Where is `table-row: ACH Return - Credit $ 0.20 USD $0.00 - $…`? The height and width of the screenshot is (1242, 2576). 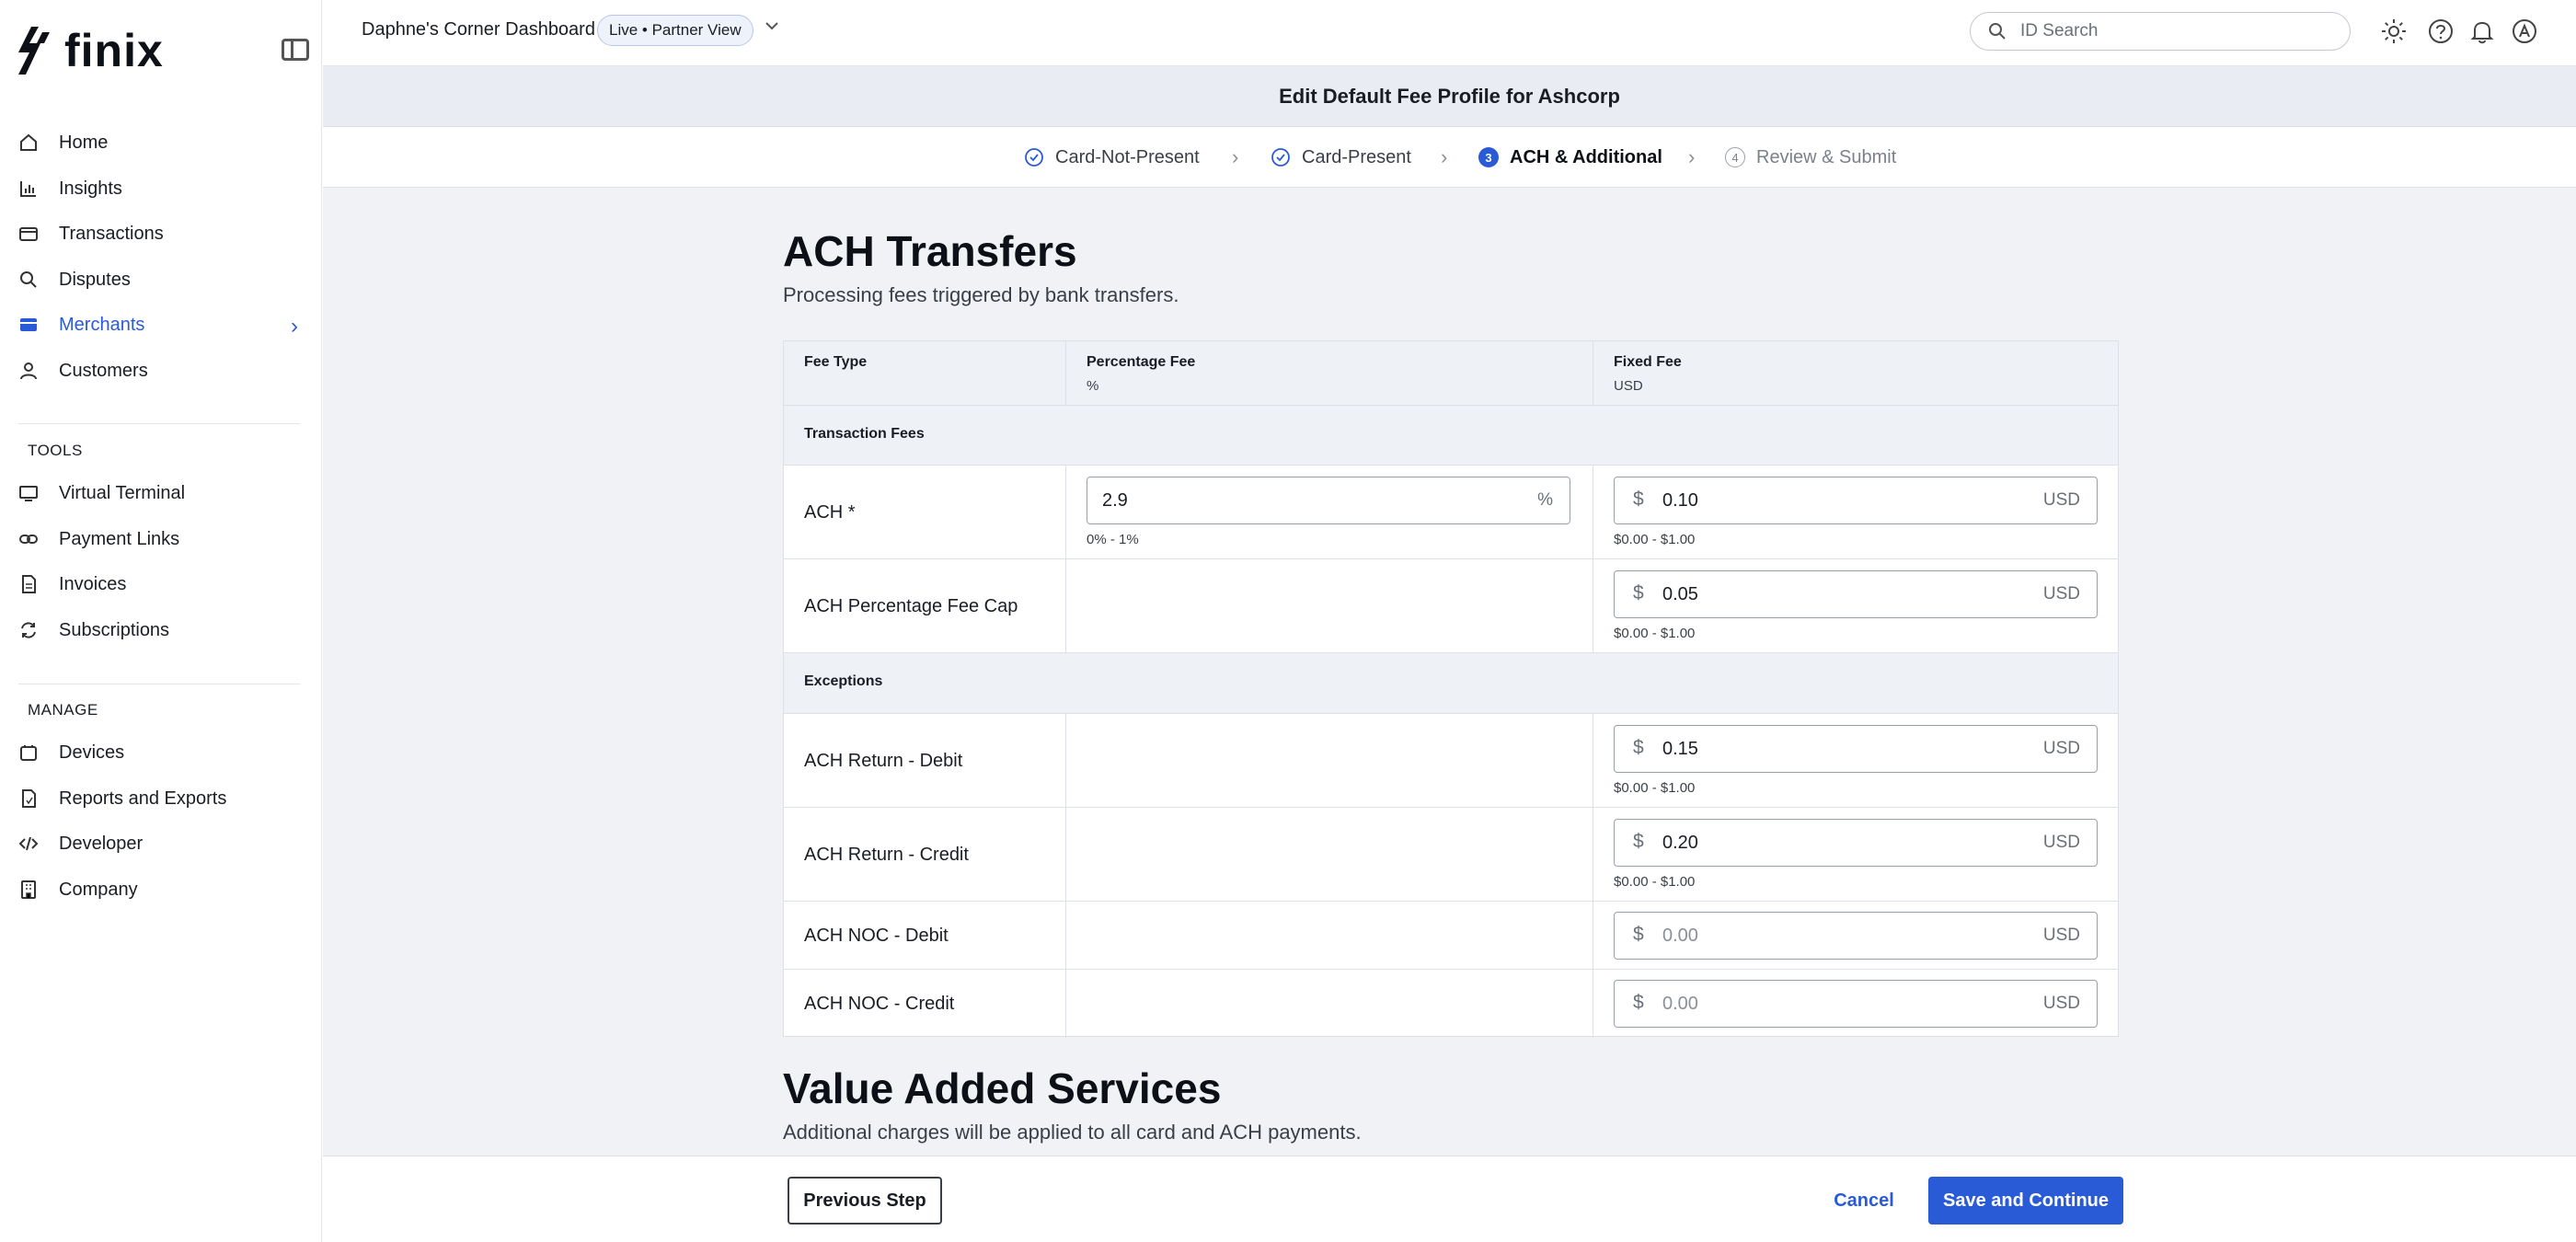
table-row: ACH Return - Credit $ 0.20 USD $0.00 - $… is located at coordinates (1451, 855).